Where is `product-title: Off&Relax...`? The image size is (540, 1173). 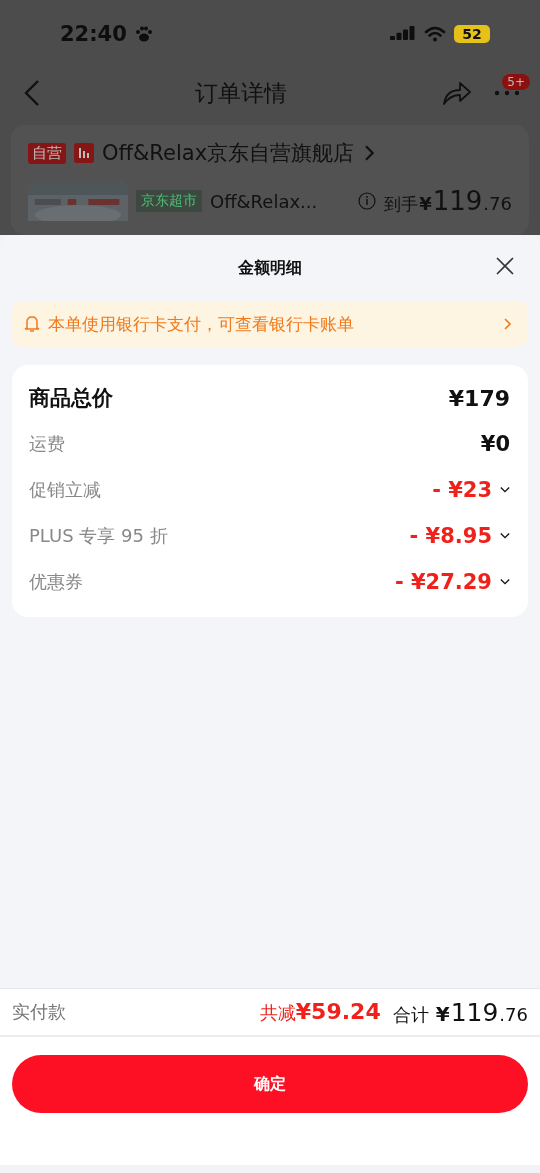 product-title: Off&Relax... is located at coordinates (280, 201).